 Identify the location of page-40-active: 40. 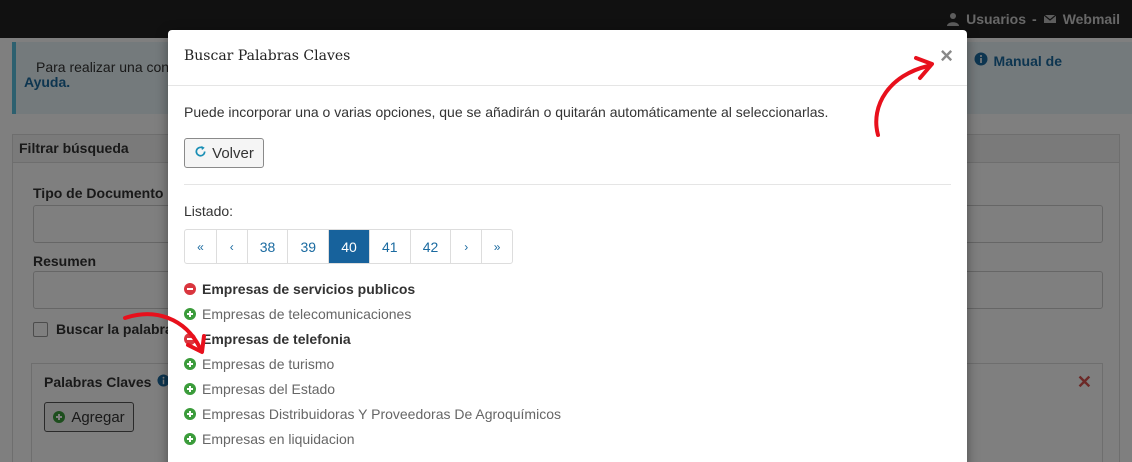
(348, 246).